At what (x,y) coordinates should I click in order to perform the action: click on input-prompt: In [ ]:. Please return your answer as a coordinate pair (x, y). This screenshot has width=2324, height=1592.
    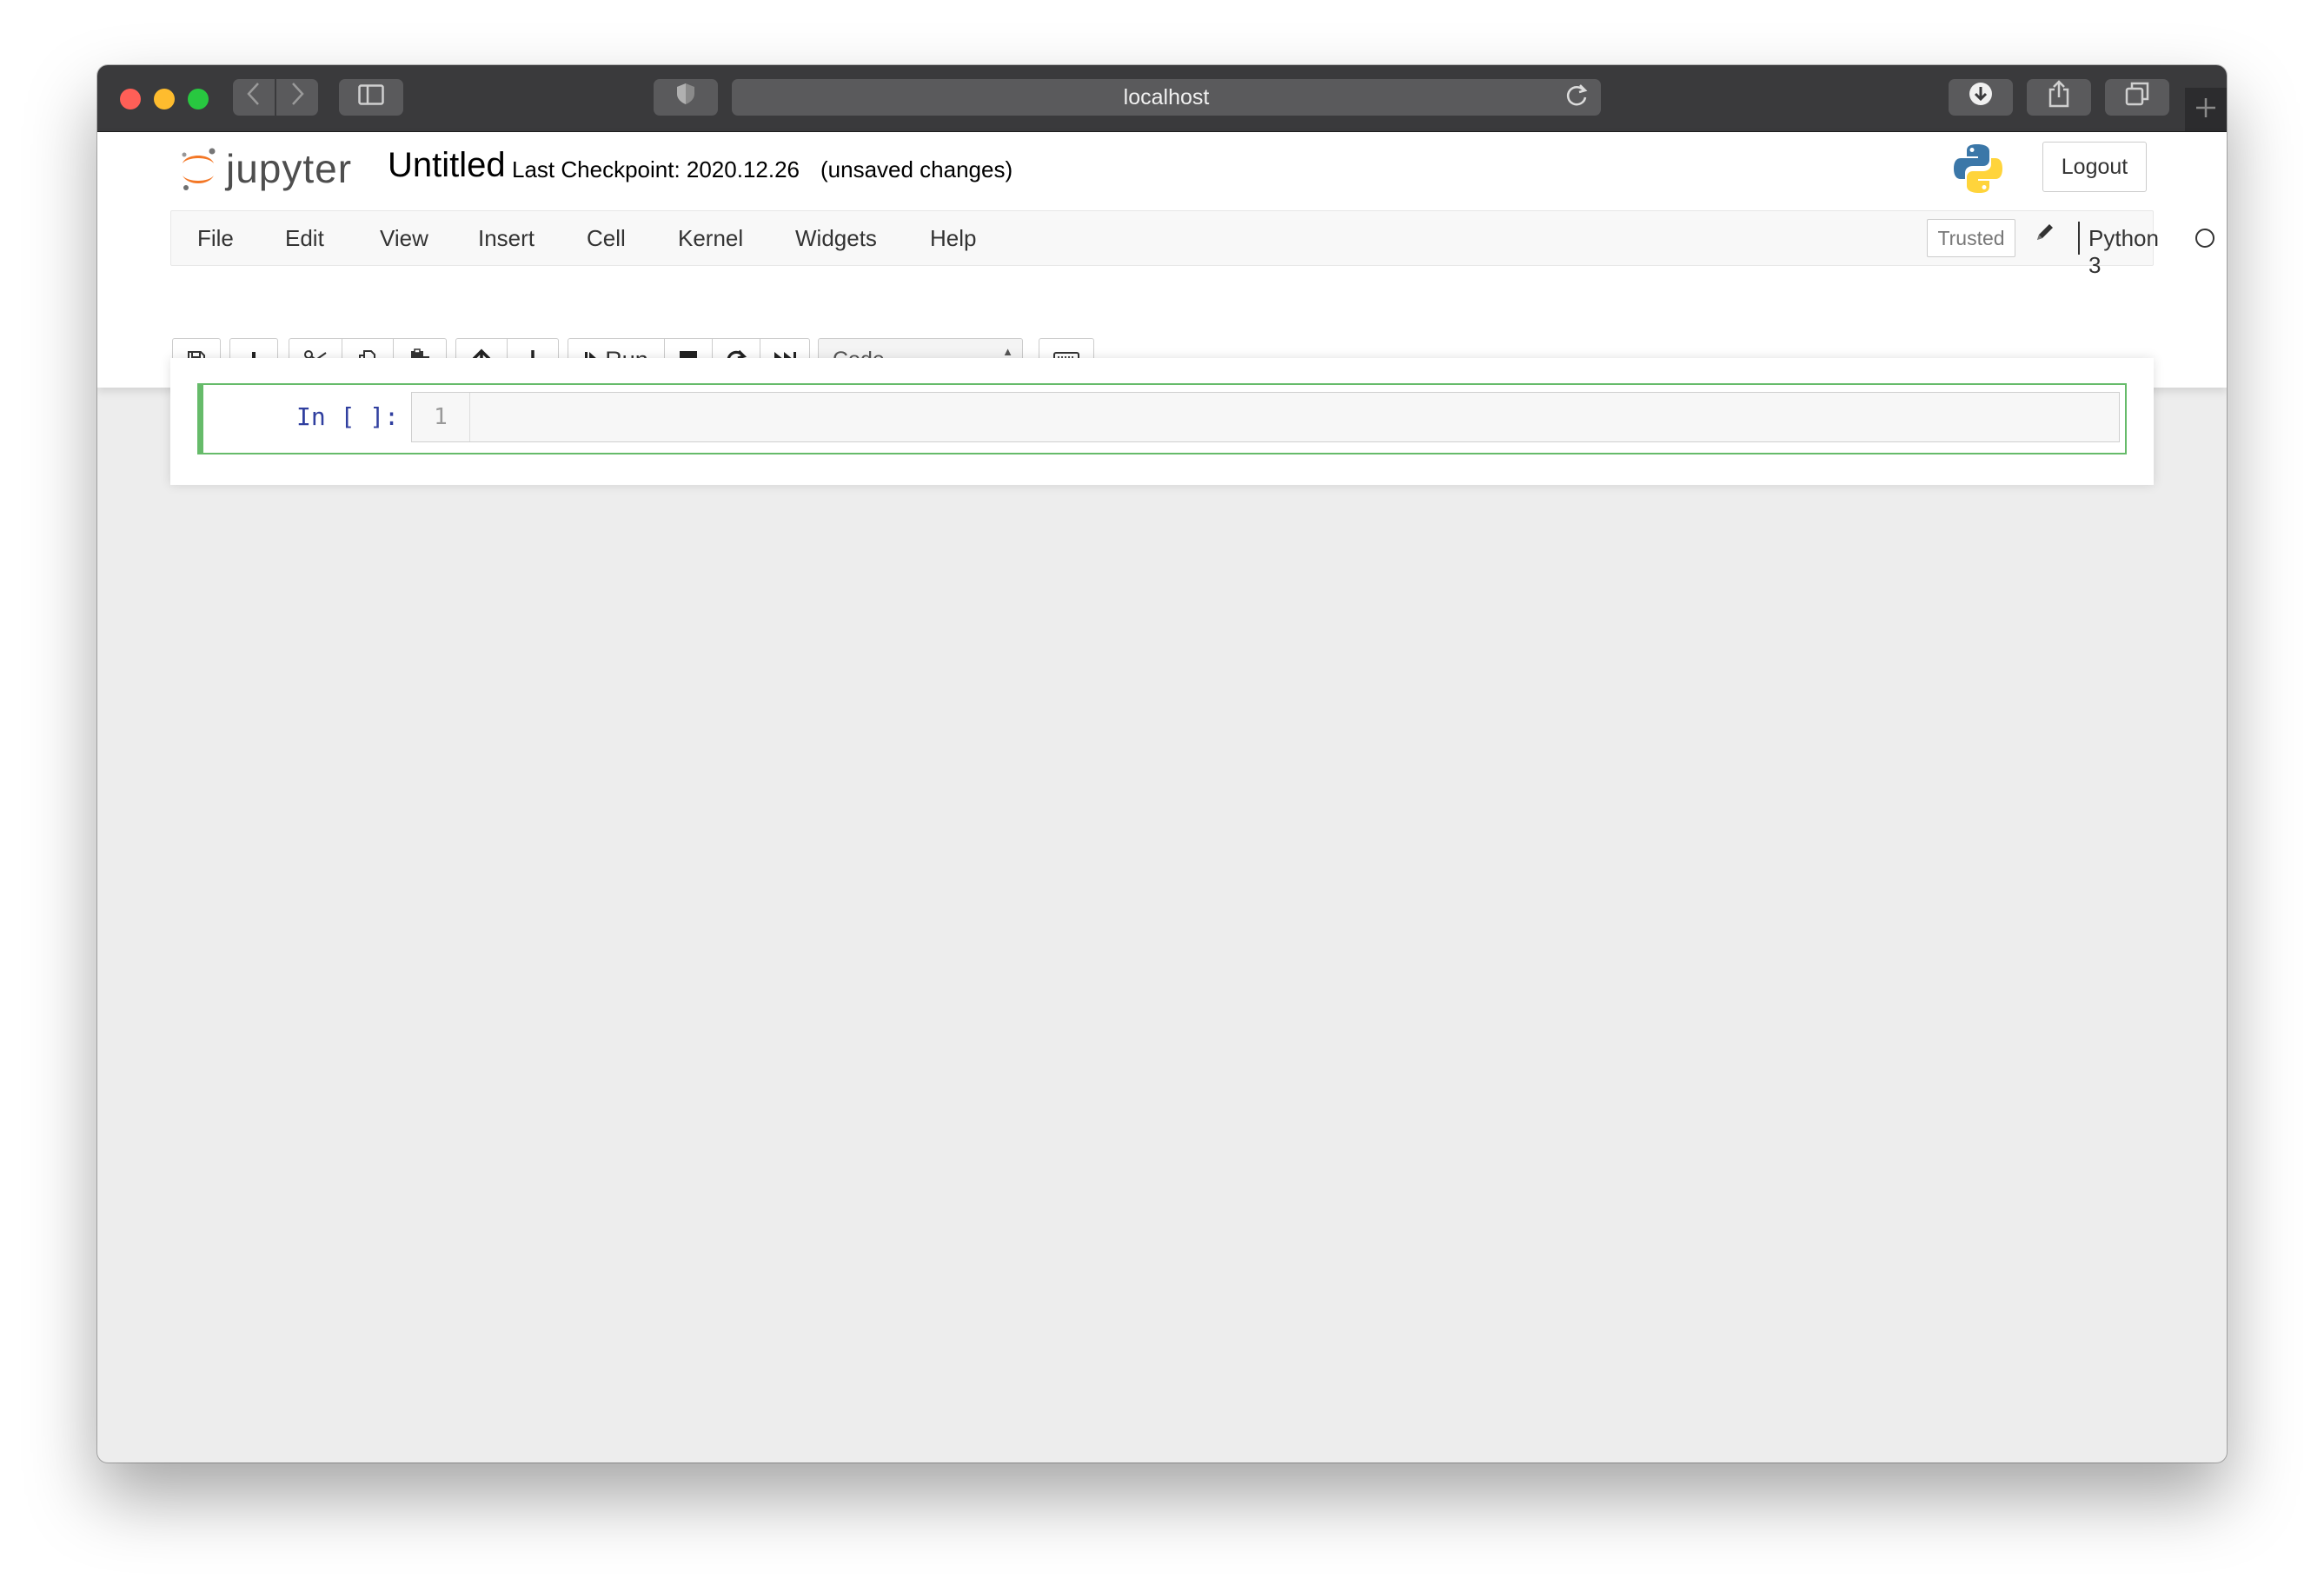
    Looking at the image, I should click on (348, 416).